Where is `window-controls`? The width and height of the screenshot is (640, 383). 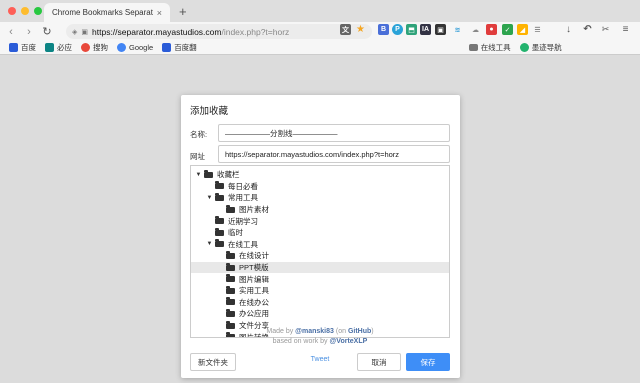
window-controls is located at coordinates (25, 11).